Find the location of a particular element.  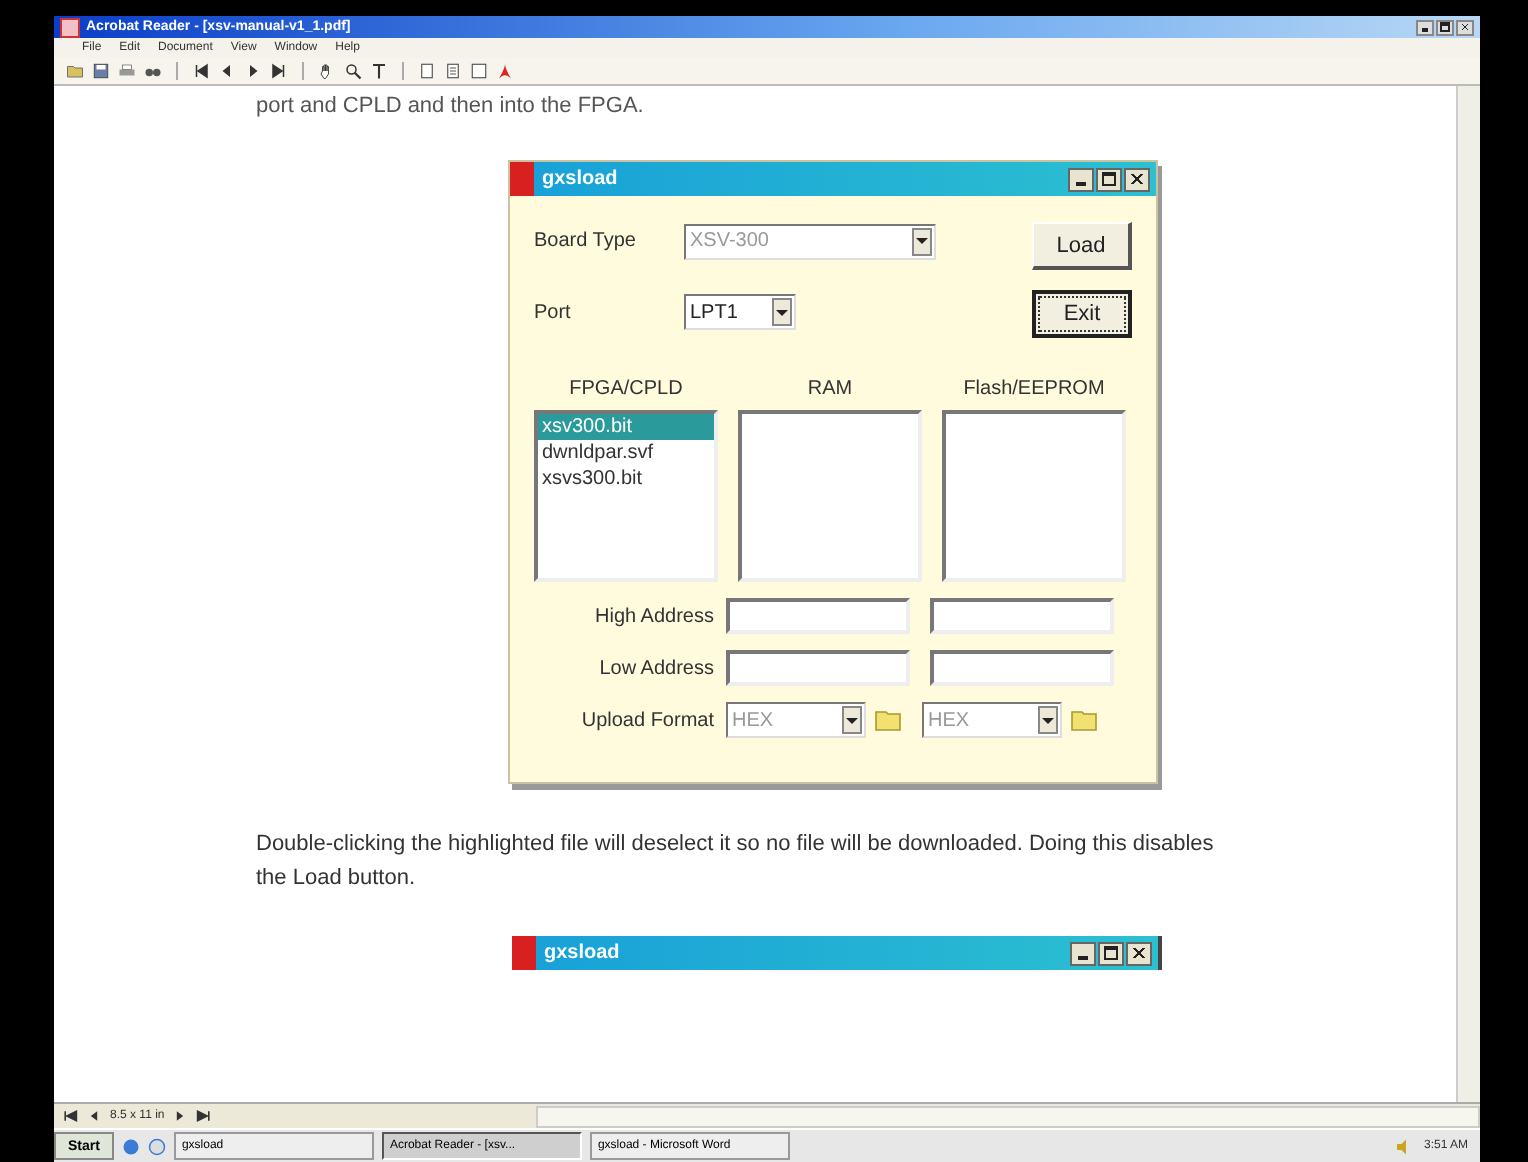

horizontal-scrollbar is located at coordinates (1008, 1116).